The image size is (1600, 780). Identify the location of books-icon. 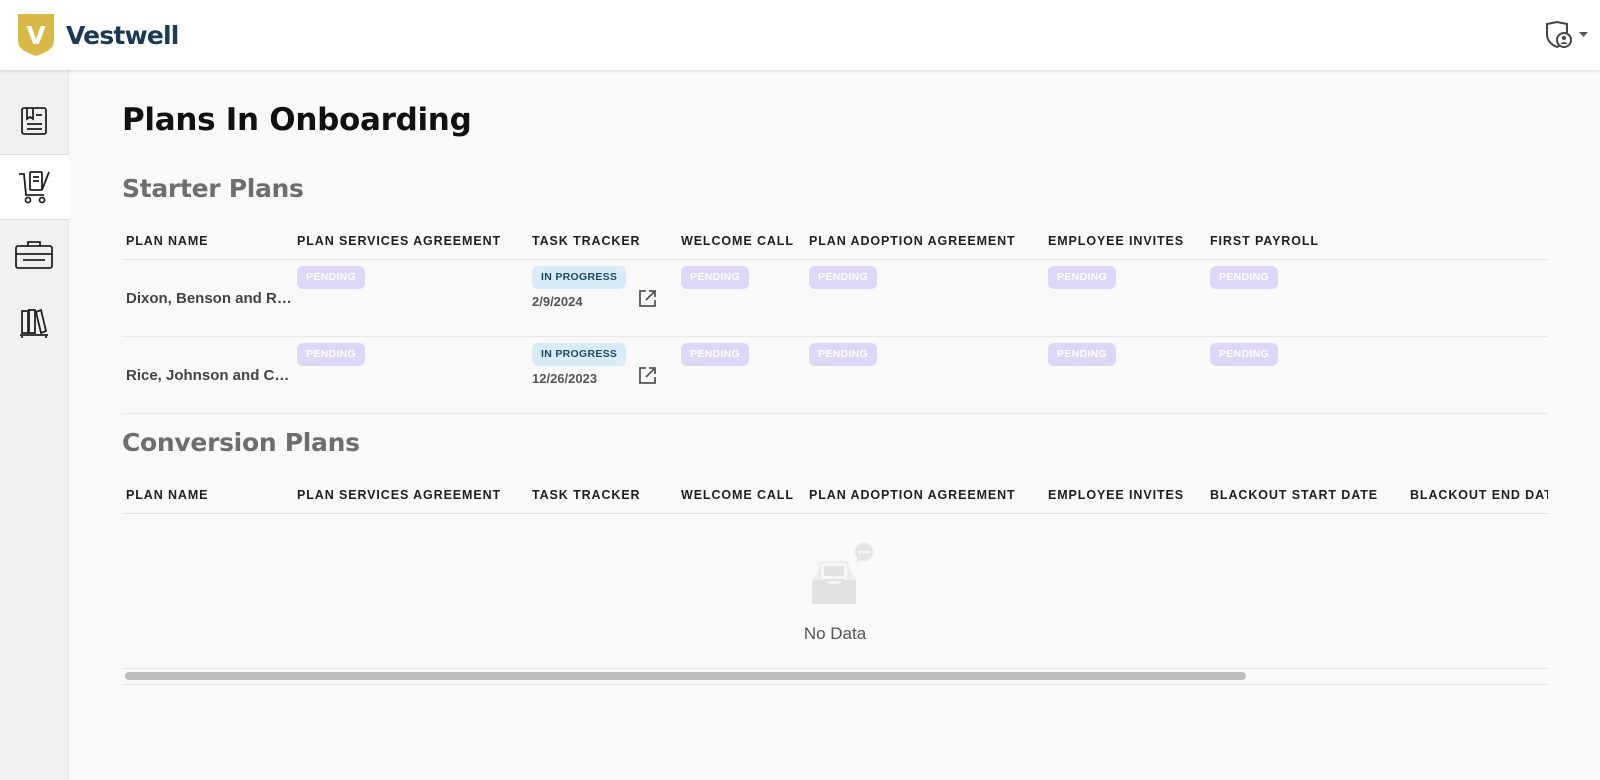
(34, 323).